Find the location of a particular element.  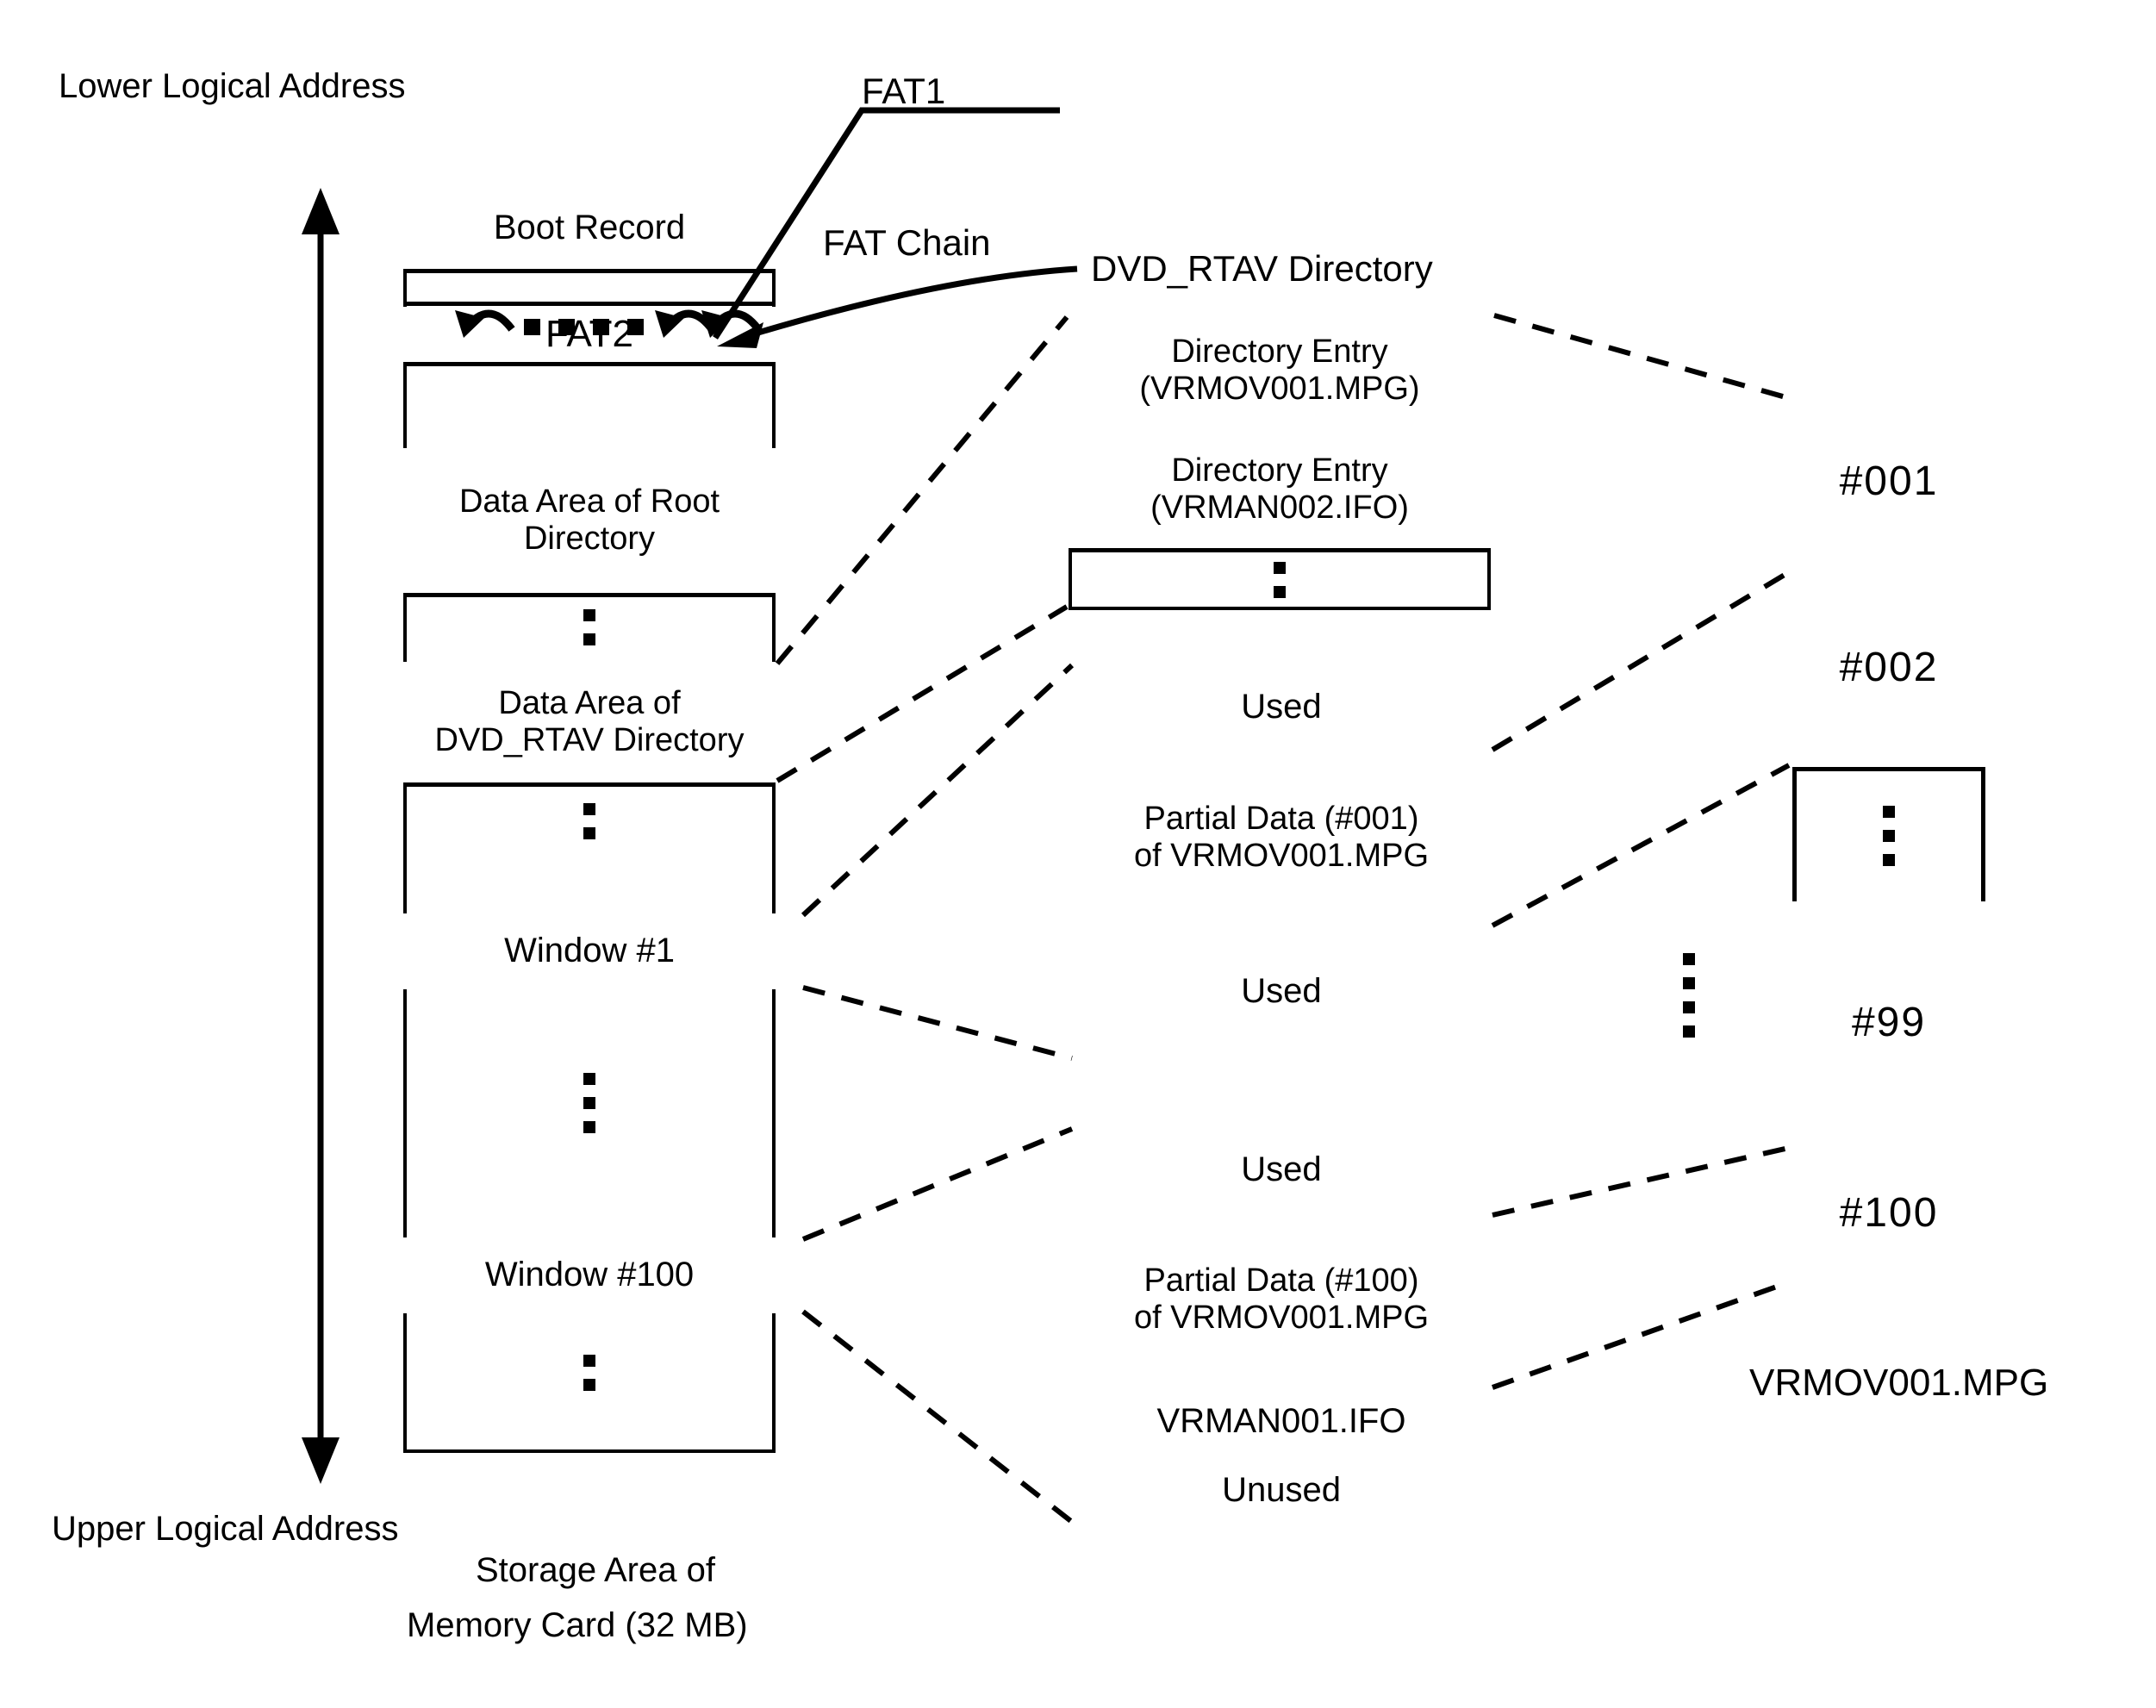

file-fragments-caption: VRMOV001.MPG is located at coordinates (1899, 1383).